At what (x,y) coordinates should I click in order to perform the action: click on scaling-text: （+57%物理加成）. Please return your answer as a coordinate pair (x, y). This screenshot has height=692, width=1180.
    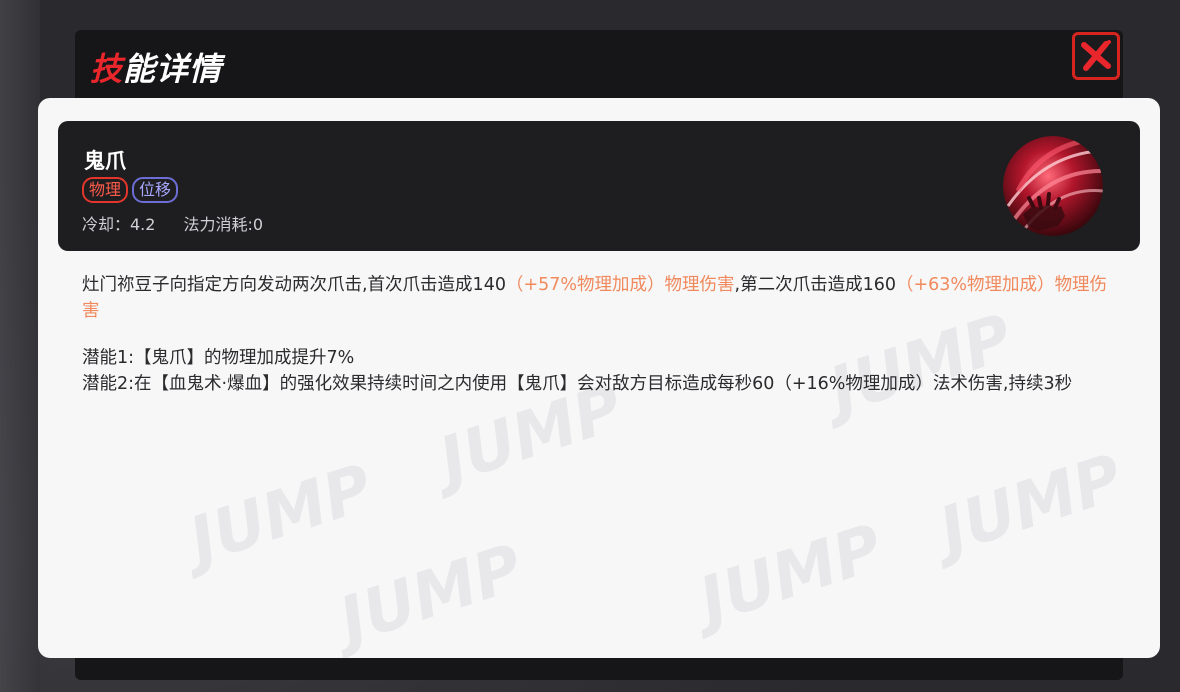
    Looking at the image, I should click on (585, 285).